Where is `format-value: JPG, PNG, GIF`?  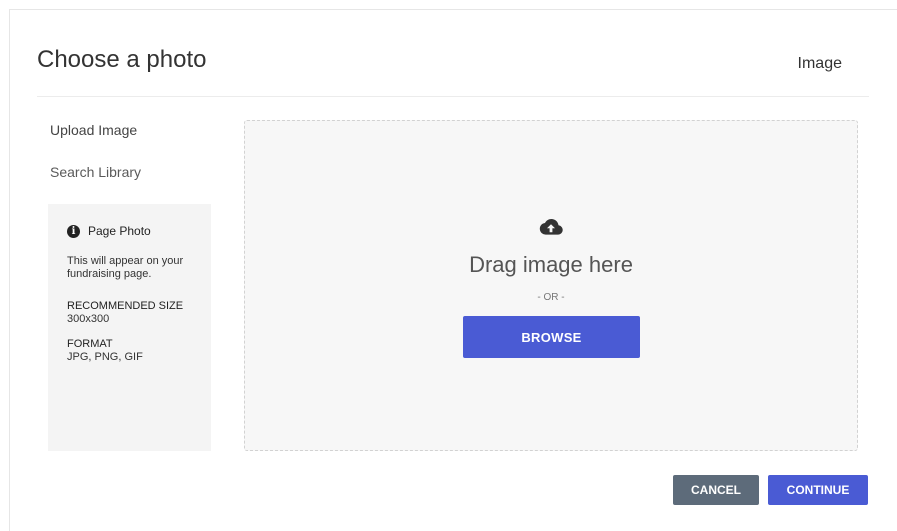
format-value: JPG, PNG, GIF is located at coordinates (105, 357).